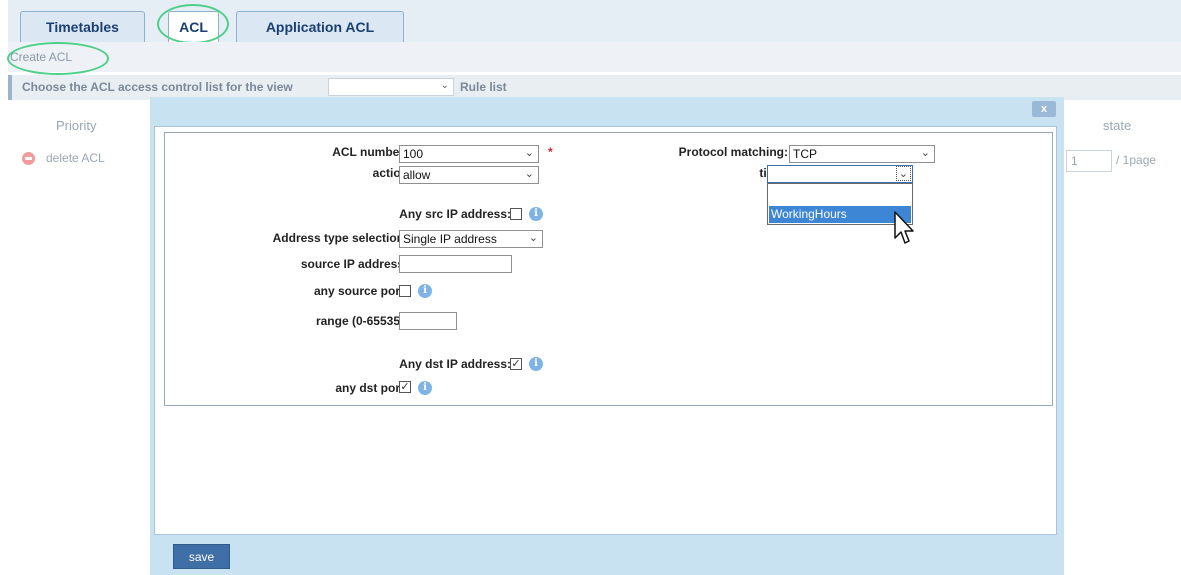 This screenshot has width=1181, height=575. I want to click on acl-number-label: ACL number:, so click(370, 152).